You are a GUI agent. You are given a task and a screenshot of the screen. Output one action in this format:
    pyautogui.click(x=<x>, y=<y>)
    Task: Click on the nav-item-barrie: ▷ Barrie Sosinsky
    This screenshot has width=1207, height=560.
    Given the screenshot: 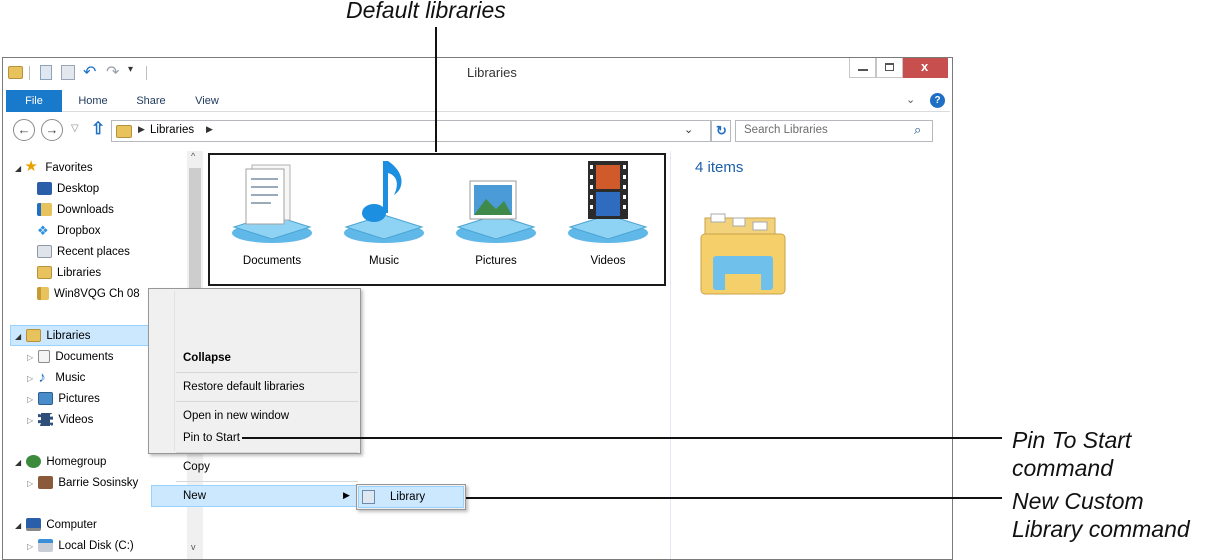 What is the action you would take?
    pyautogui.click(x=82, y=483)
    